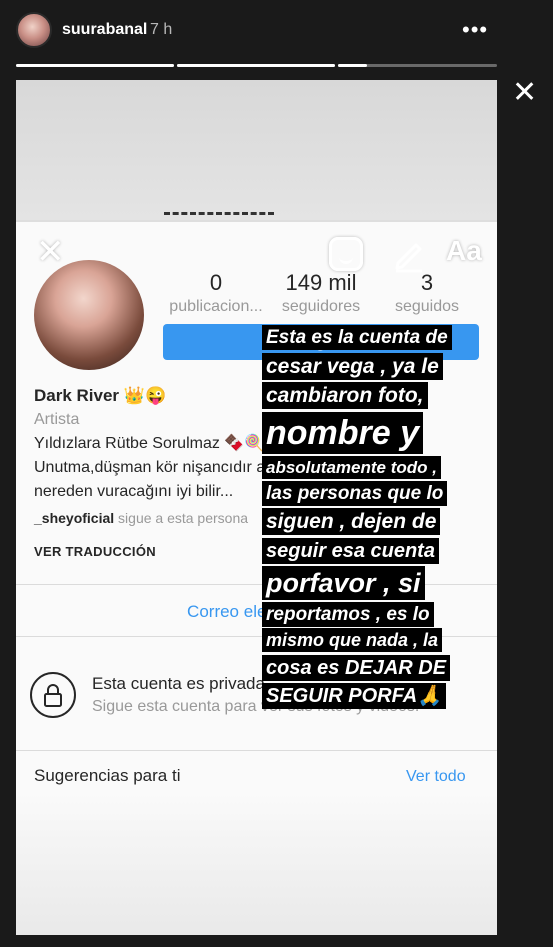  Describe the element at coordinates (50, 252) in the screenshot. I see `editor-close-icon: ✕` at that location.